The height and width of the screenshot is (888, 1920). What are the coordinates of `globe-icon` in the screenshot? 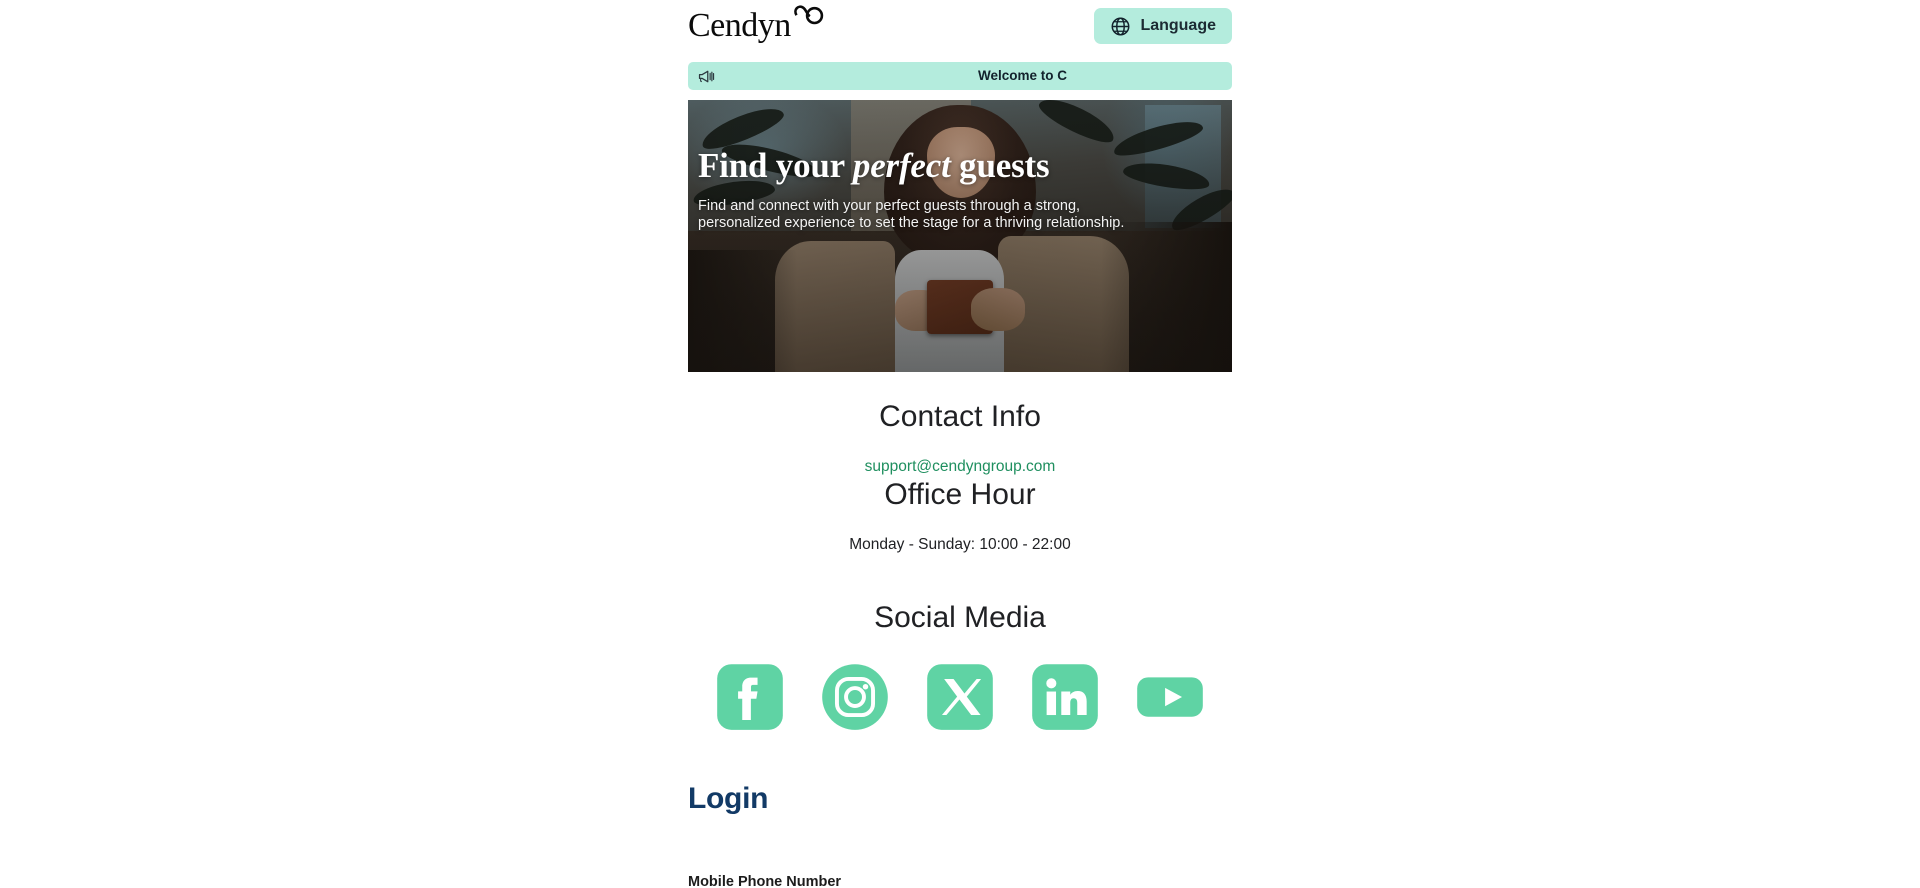 It's located at (1120, 26).